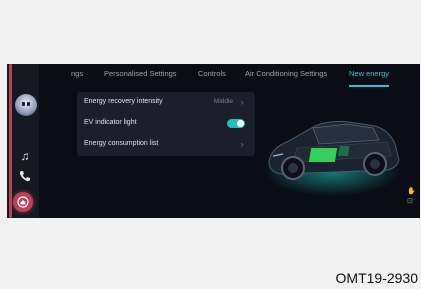  I want to click on phone-icon, so click(25, 178).